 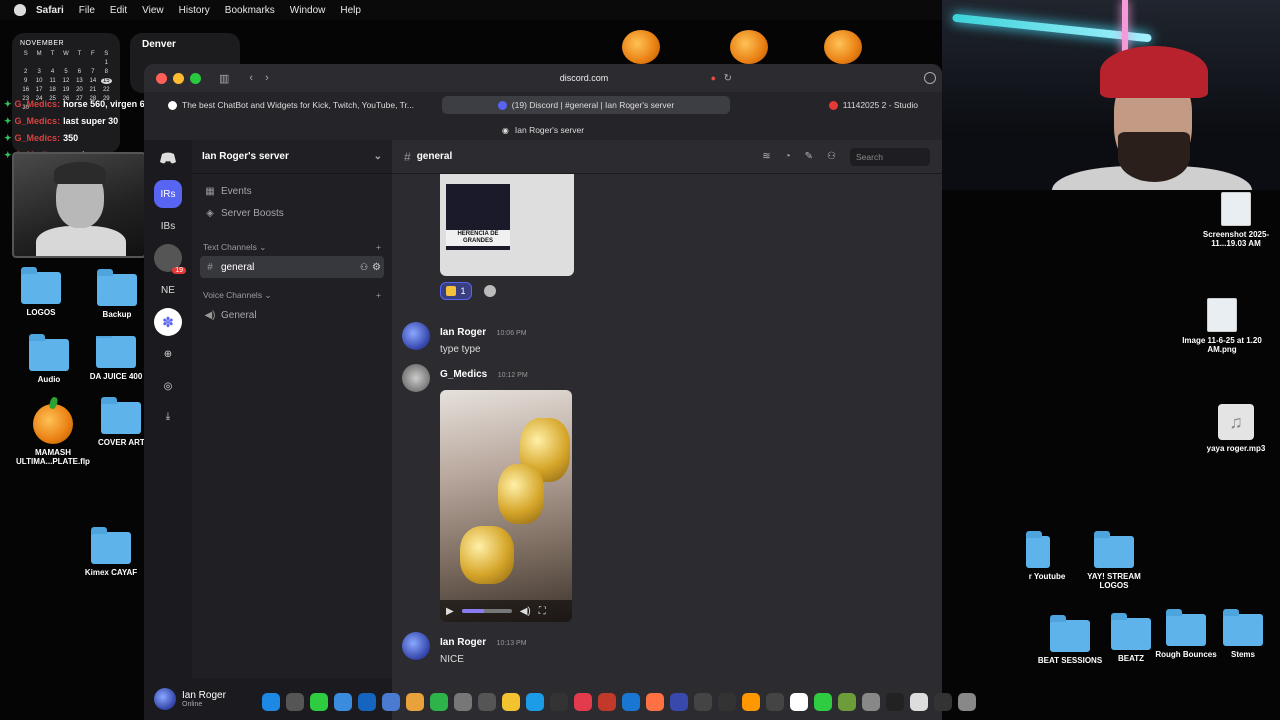 What do you see at coordinates (41, 292) in the screenshot?
I see `folder-logos: LOGOS` at bounding box center [41, 292].